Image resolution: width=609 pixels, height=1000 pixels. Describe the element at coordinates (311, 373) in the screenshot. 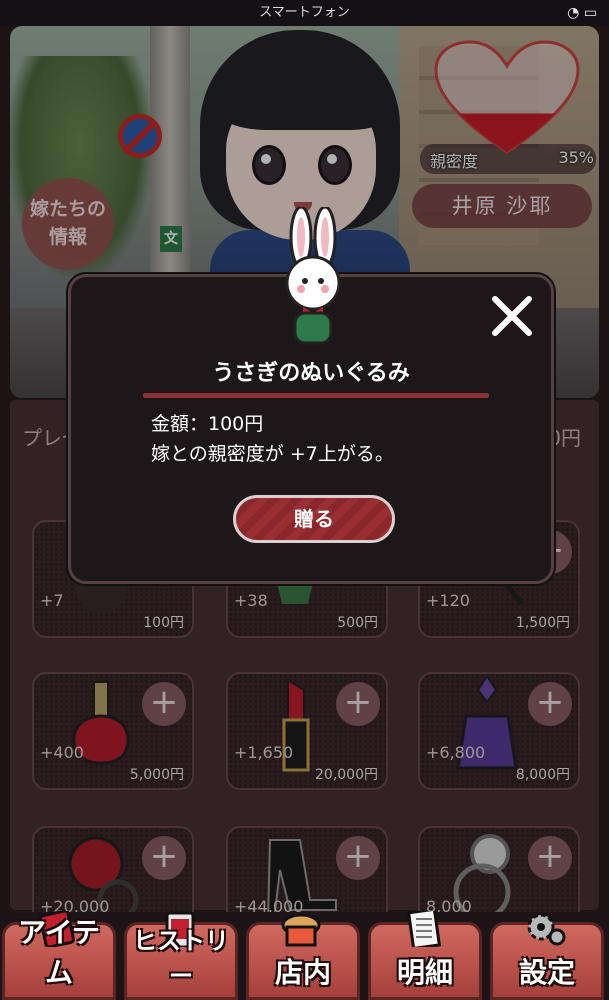

I see `dialog-item-title: うさぎのぬいぐるみ` at that location.